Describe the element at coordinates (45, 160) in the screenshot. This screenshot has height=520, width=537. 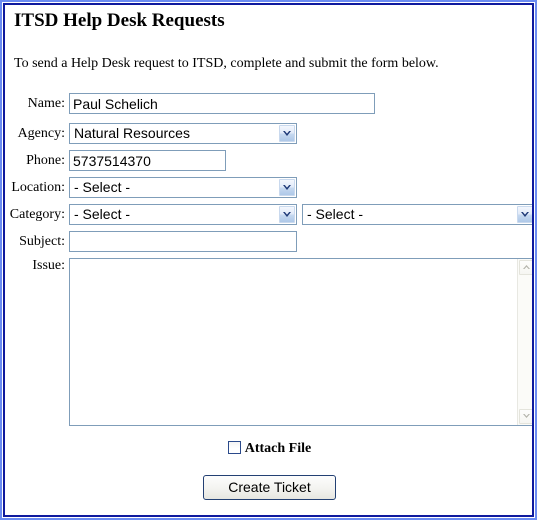
I see `phone-label: Phone:` at that location.